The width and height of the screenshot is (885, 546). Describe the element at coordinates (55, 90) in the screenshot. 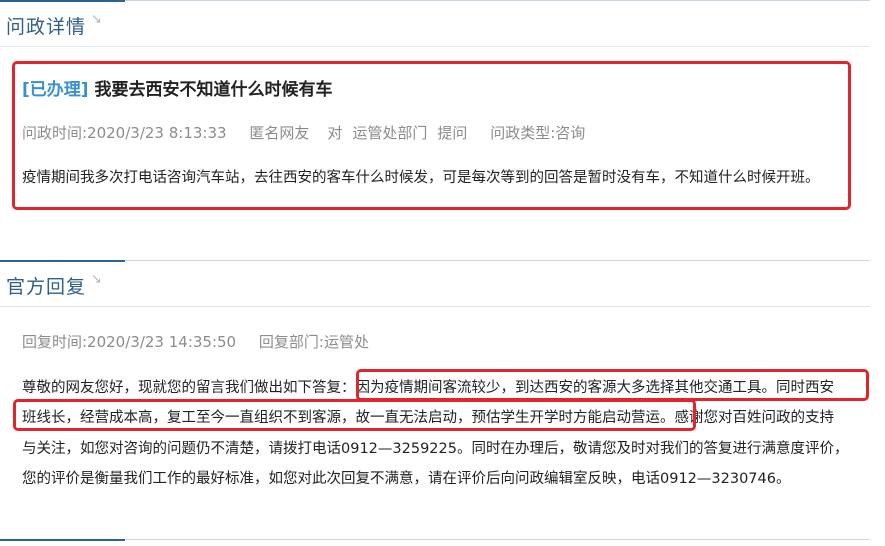

I see `status-badge: [已办理]` at that location.